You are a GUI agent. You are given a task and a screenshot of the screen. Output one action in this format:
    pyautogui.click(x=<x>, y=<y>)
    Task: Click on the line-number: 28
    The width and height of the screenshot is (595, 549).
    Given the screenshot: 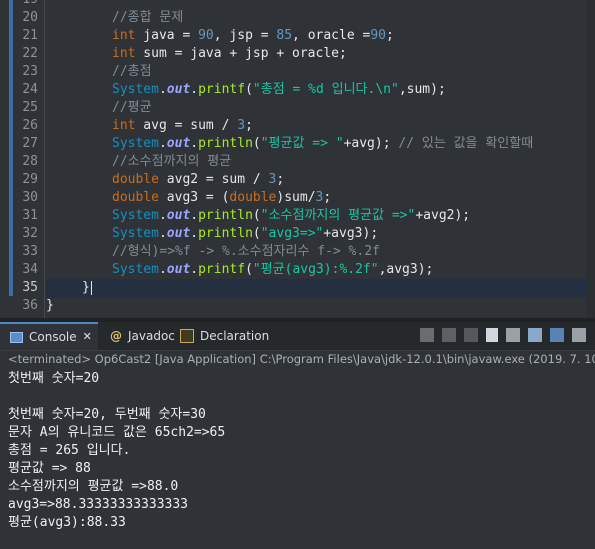 What is the action you would take?
    pyautogui.click(x=30, y=161)
    